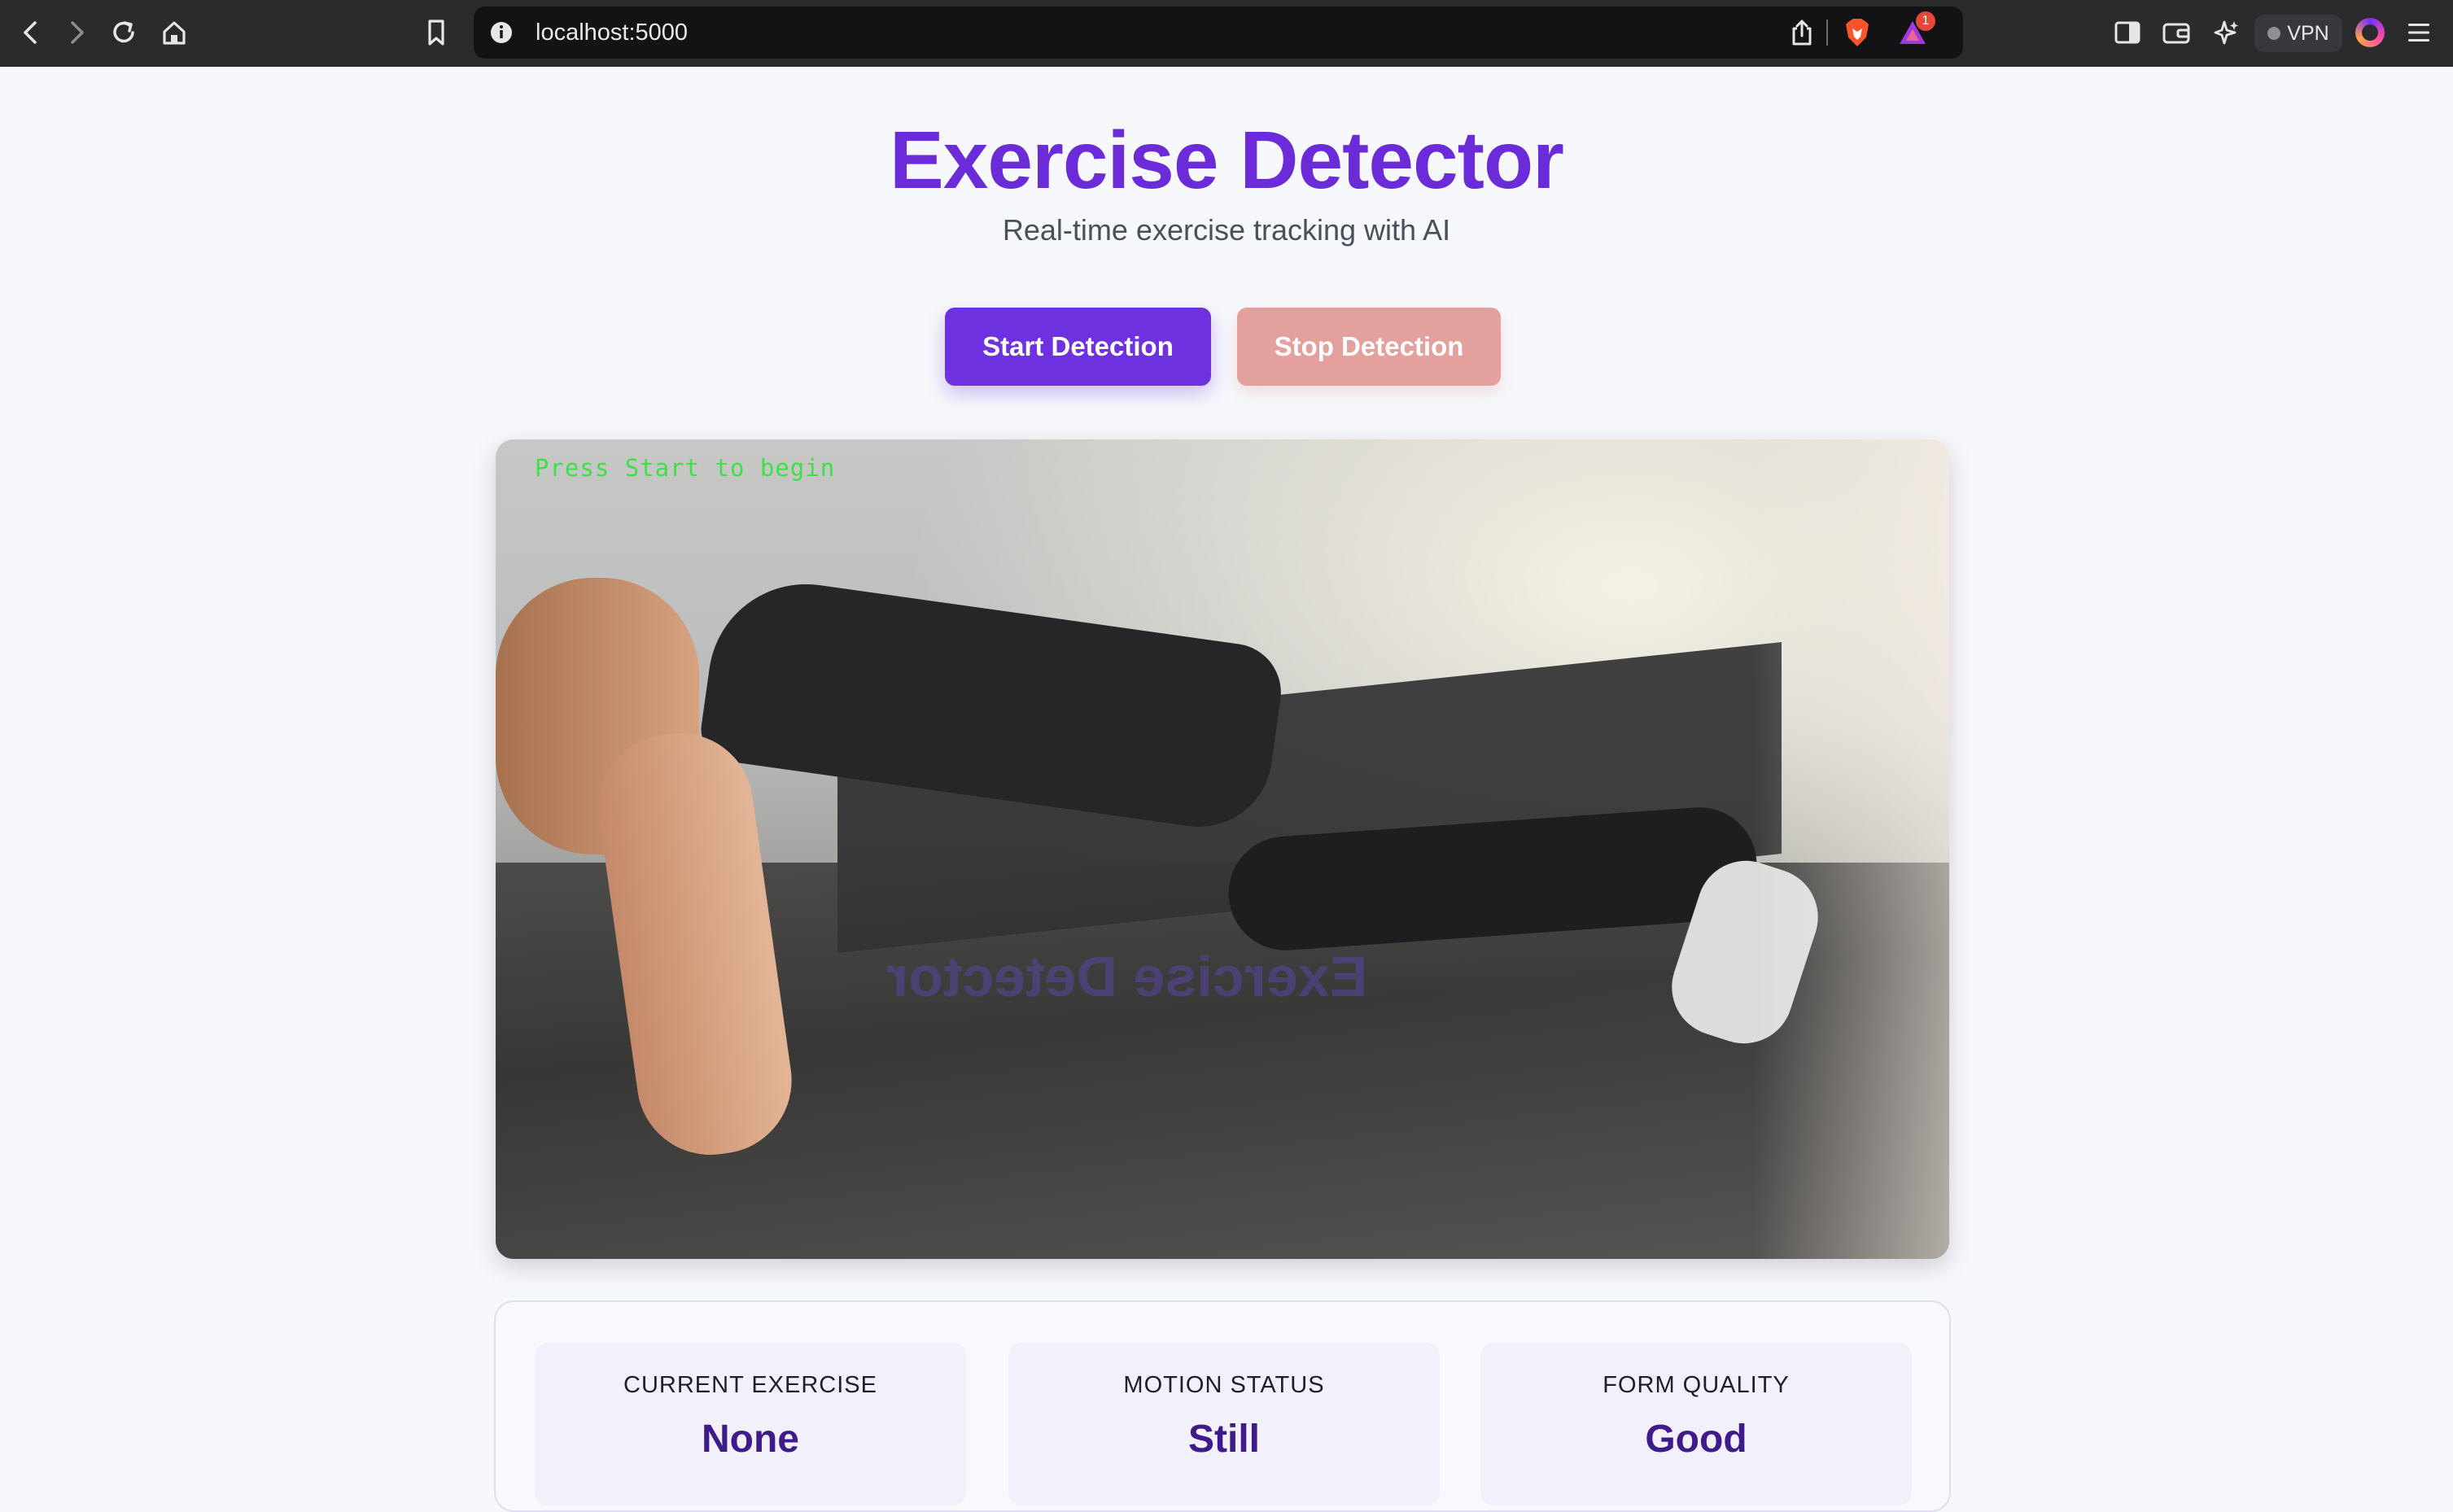  Describe the element at coordinates (76, 32) in the screenshot. I see `forward-icon` at that location.